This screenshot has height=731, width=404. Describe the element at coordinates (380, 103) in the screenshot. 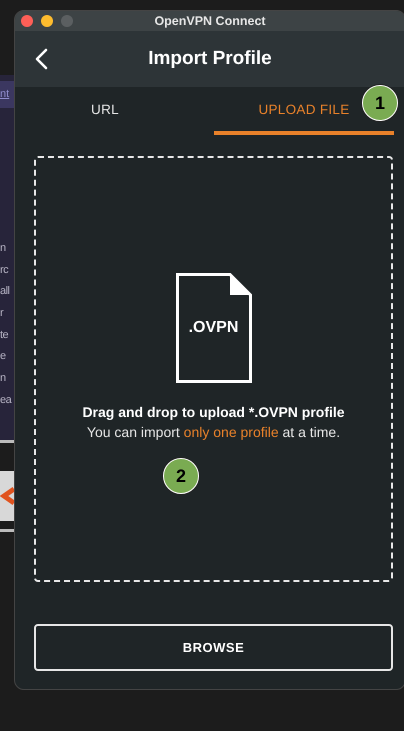

I see `step-marker-overlay: 1` at that location.